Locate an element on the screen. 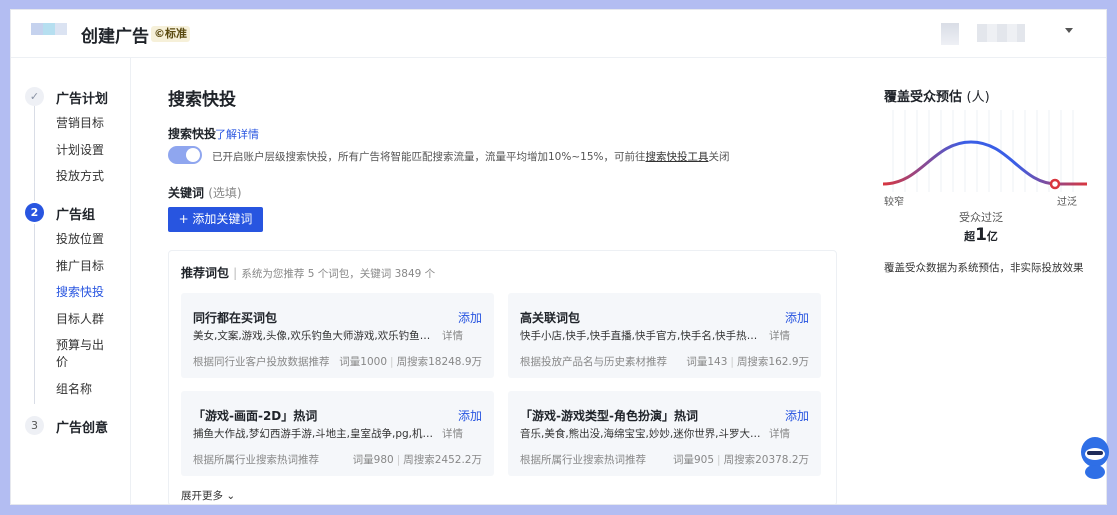 Image resolution: width=1117 pixels, height=515 pixels. check-icon: ✓ is located at coordinates (34, 96).